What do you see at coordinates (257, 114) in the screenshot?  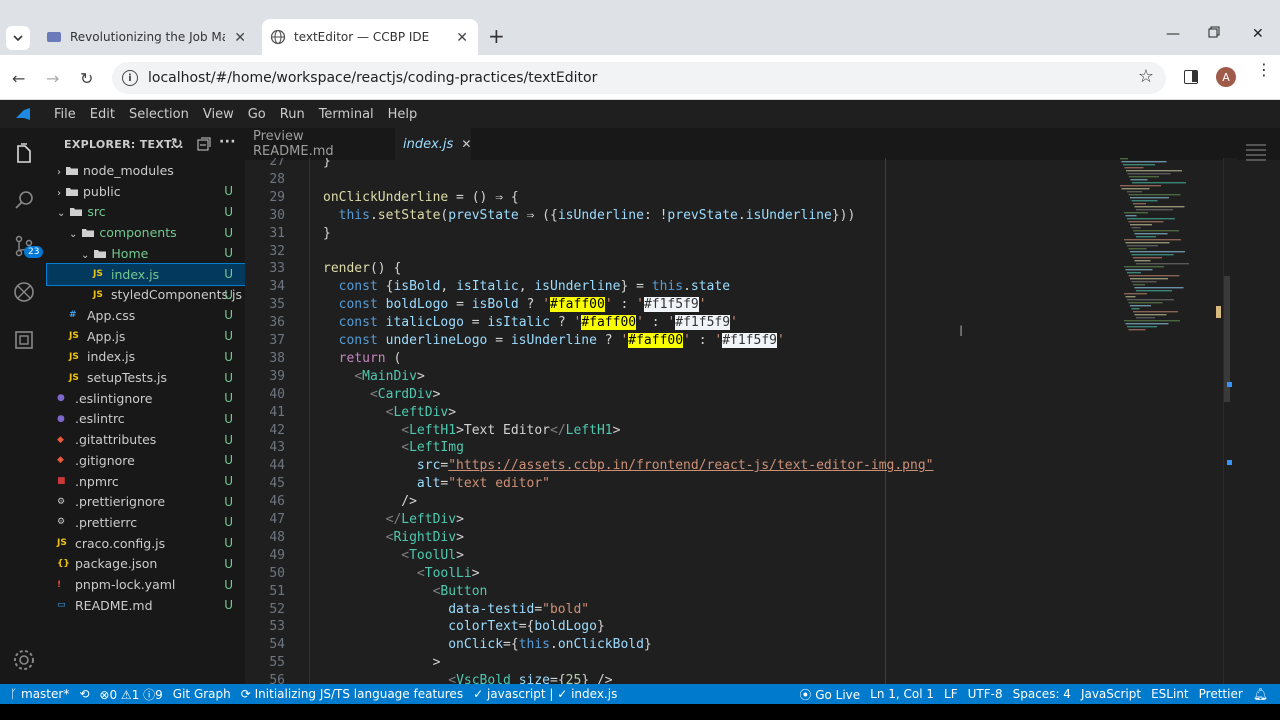 I see `menu-go: Go` at bounding box center [257, 114].